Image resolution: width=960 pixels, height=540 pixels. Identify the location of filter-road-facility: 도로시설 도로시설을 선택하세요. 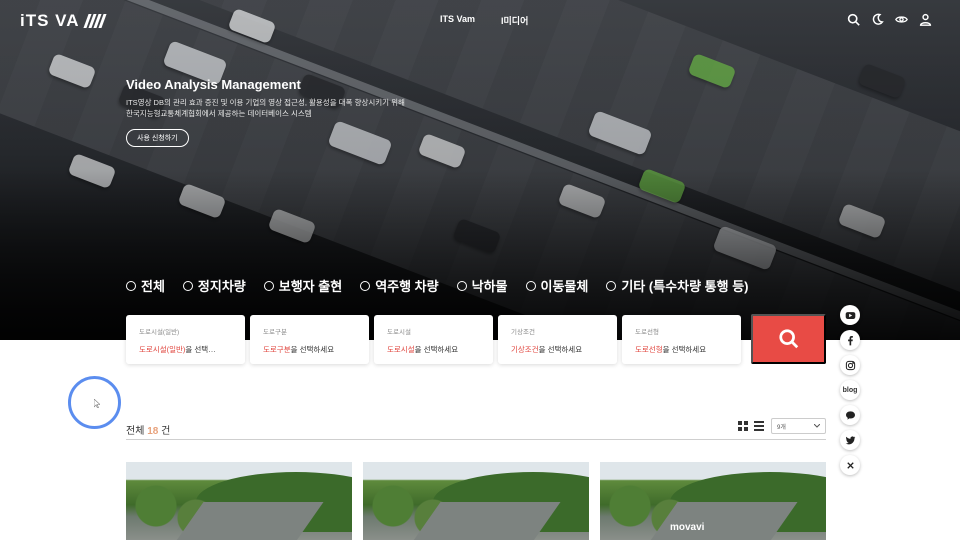
(433, 339).